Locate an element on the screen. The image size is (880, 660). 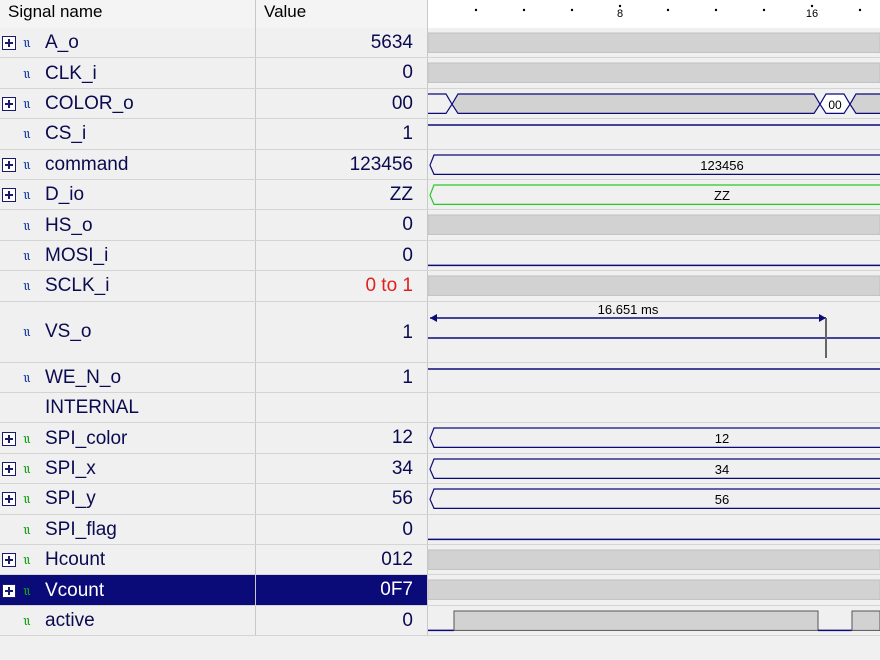
signal-row-a-o: ʅʅ A_o 5634 is located at coordinates (440, 43).